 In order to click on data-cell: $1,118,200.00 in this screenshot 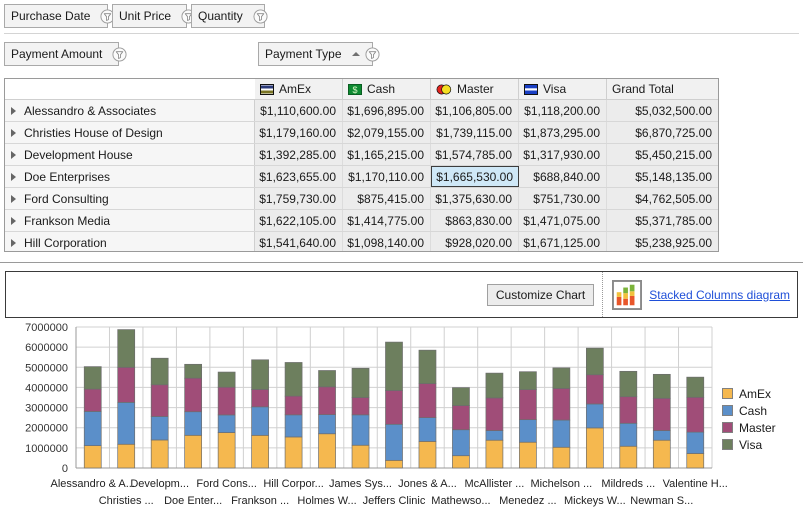, I will do `click(563, 110)`.